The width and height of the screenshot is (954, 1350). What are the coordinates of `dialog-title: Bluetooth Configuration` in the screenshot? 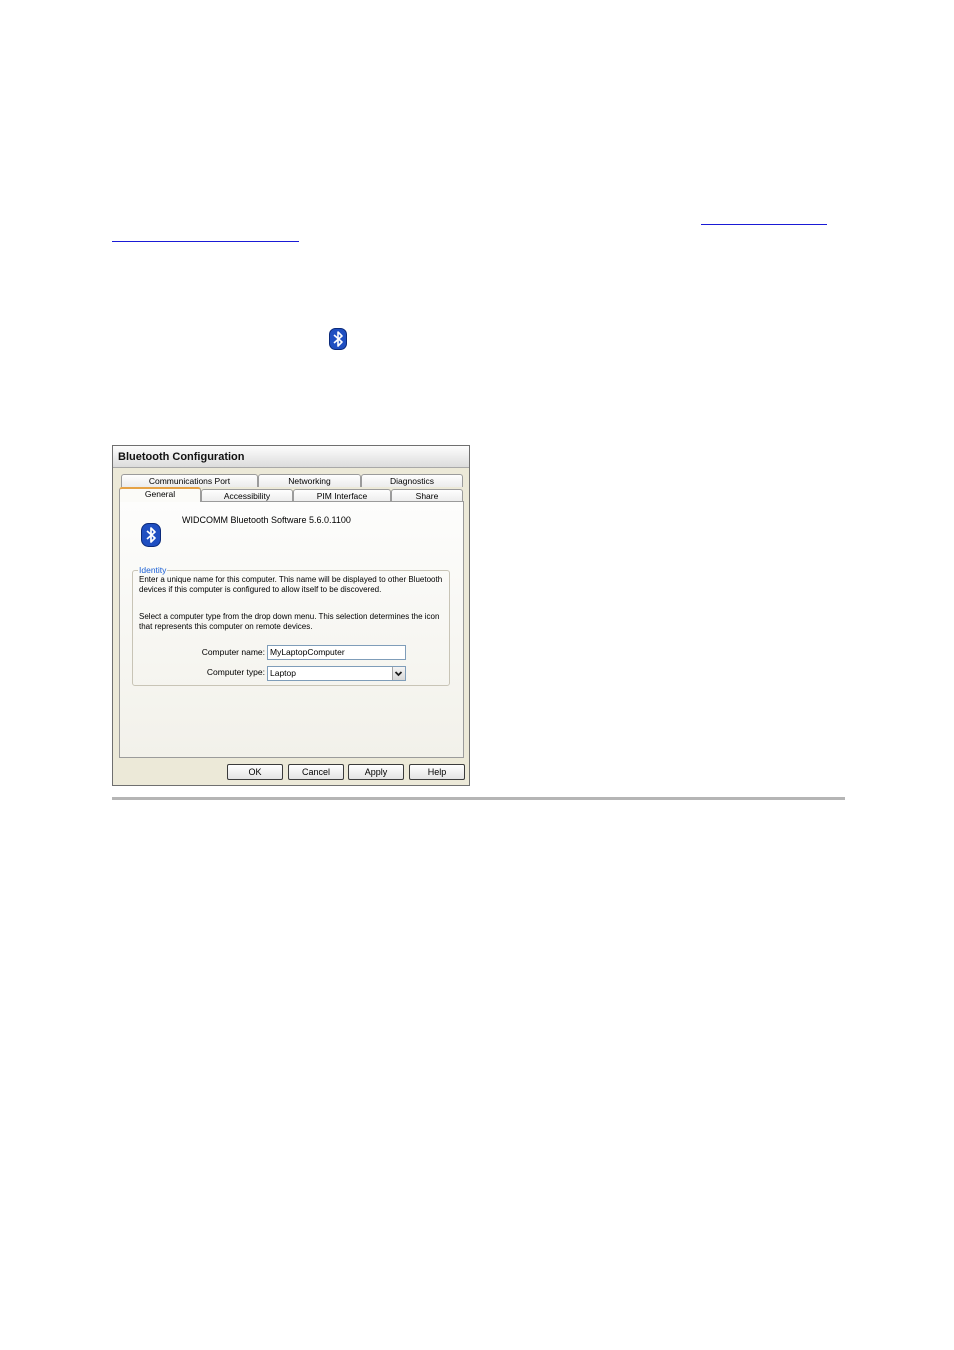 It's located at (291, 457).